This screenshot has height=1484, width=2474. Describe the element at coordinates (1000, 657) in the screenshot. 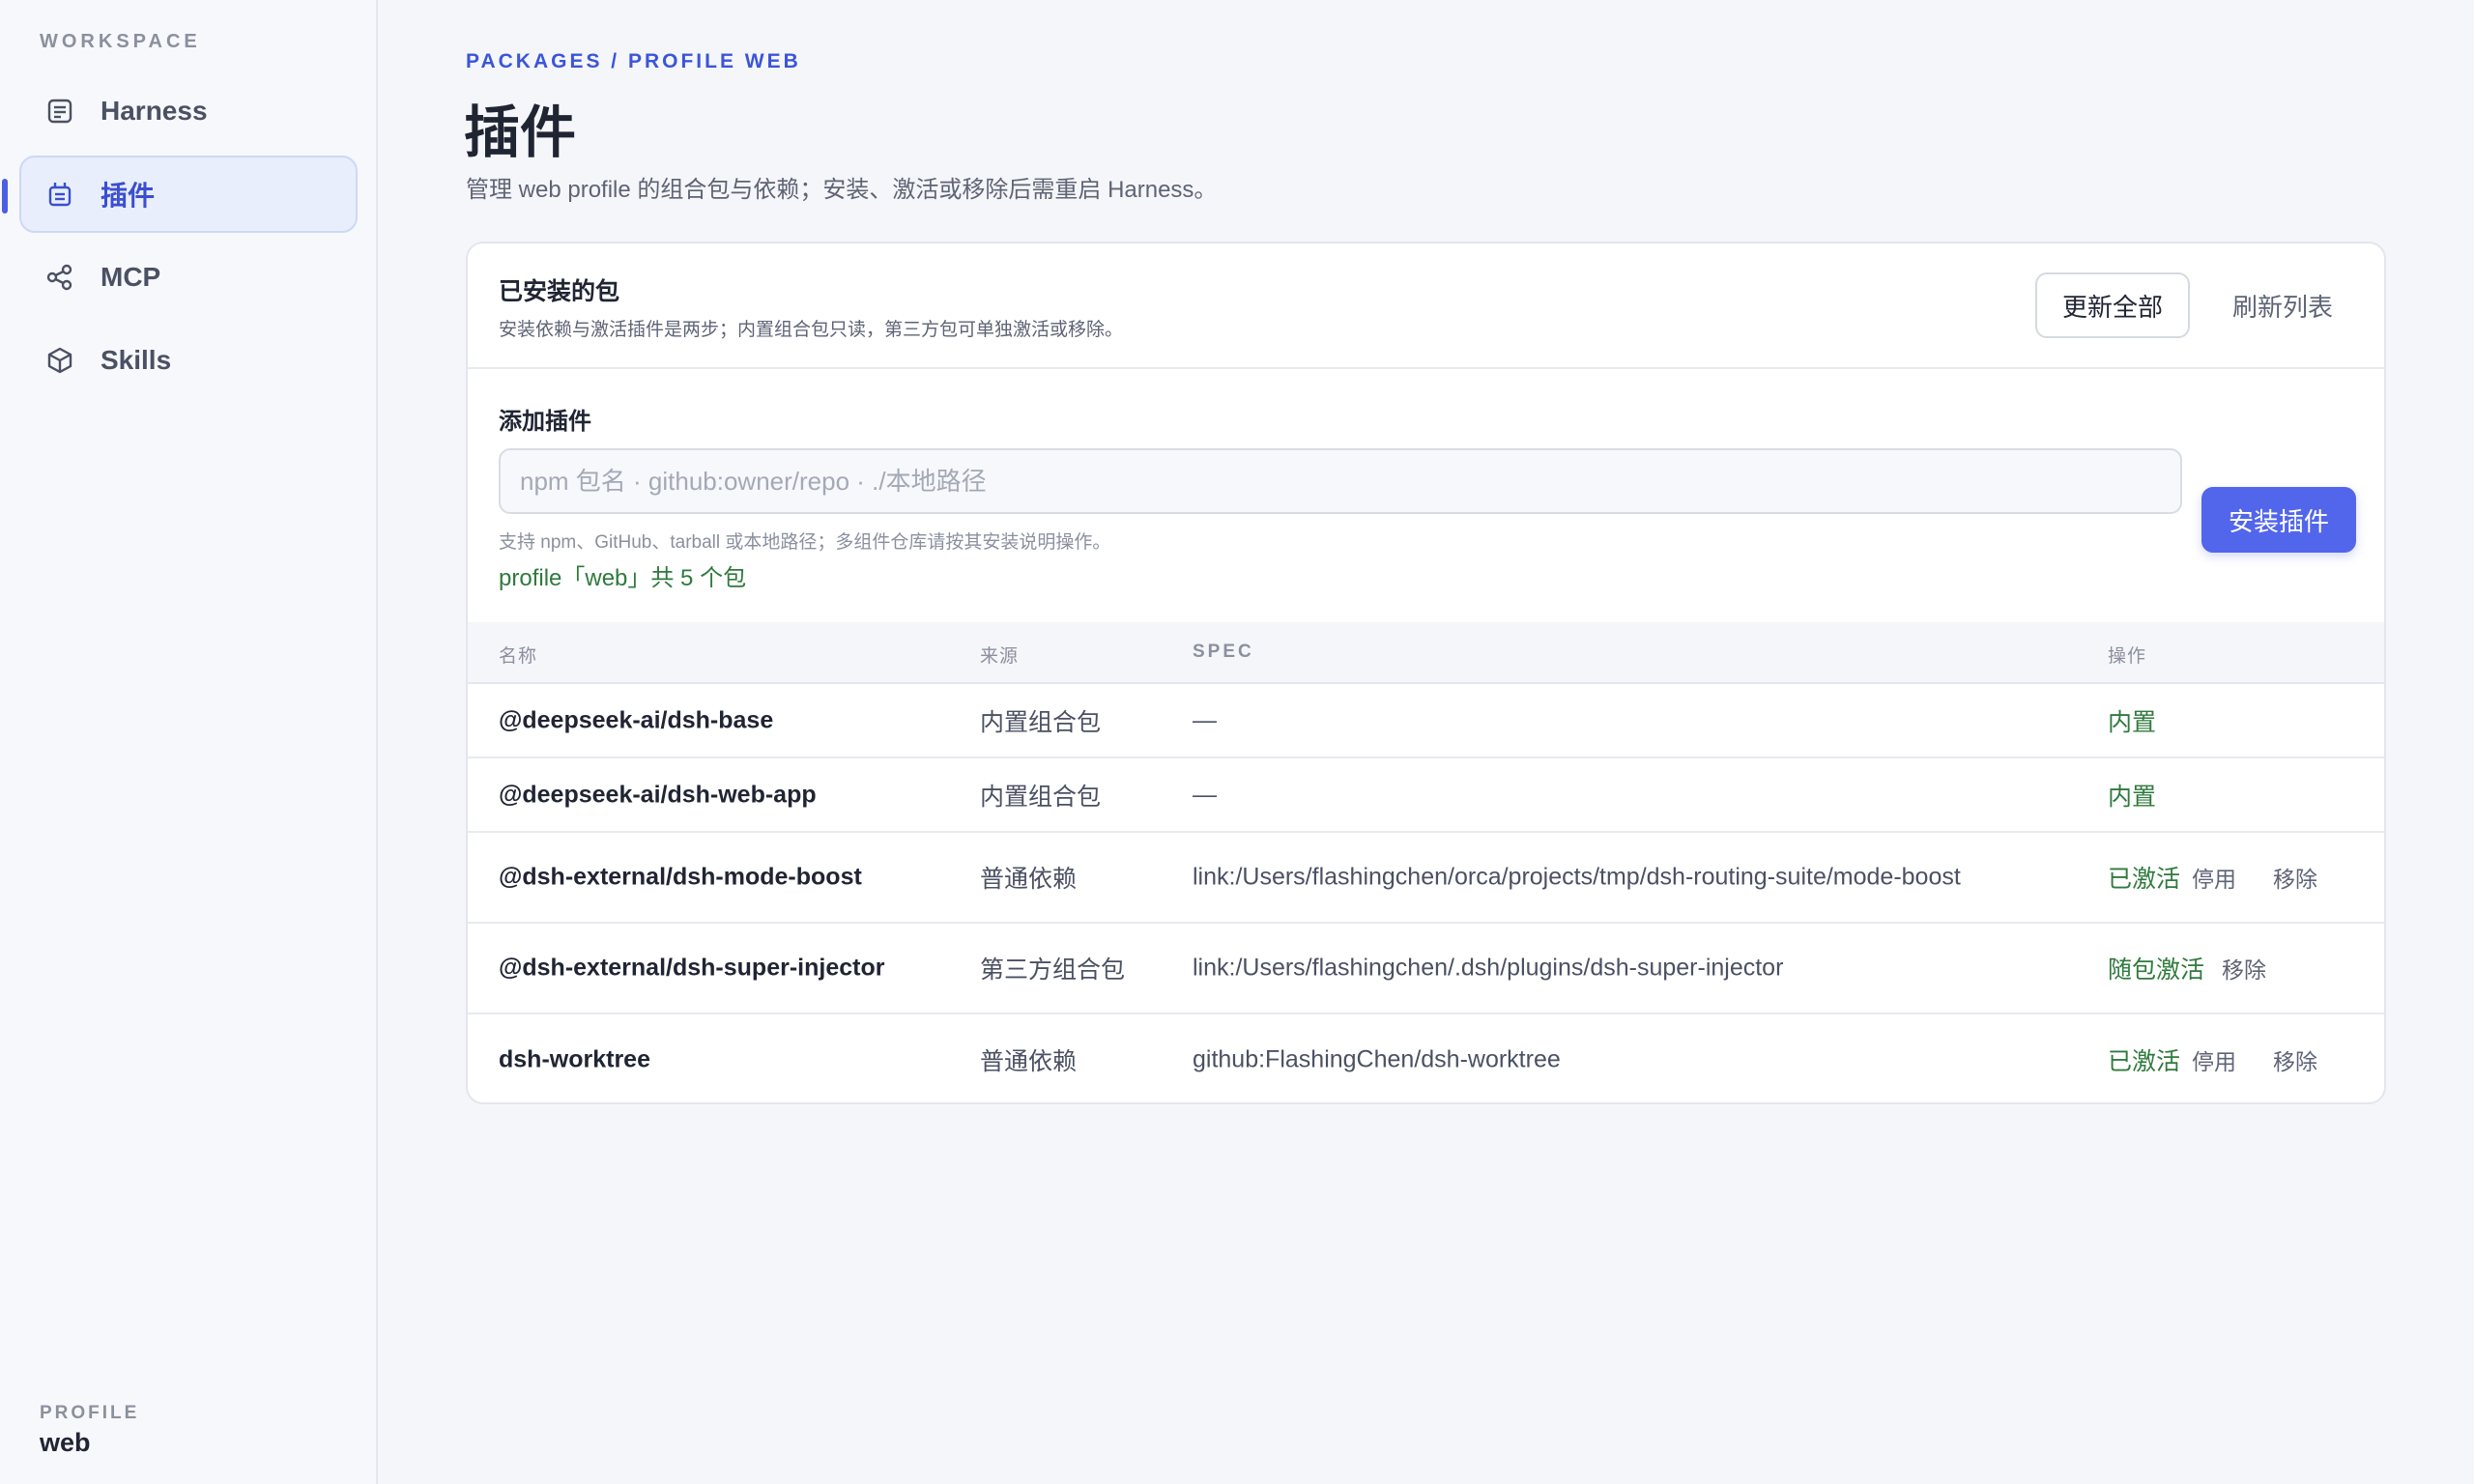

I see `column-header-source: 来源` at that location.